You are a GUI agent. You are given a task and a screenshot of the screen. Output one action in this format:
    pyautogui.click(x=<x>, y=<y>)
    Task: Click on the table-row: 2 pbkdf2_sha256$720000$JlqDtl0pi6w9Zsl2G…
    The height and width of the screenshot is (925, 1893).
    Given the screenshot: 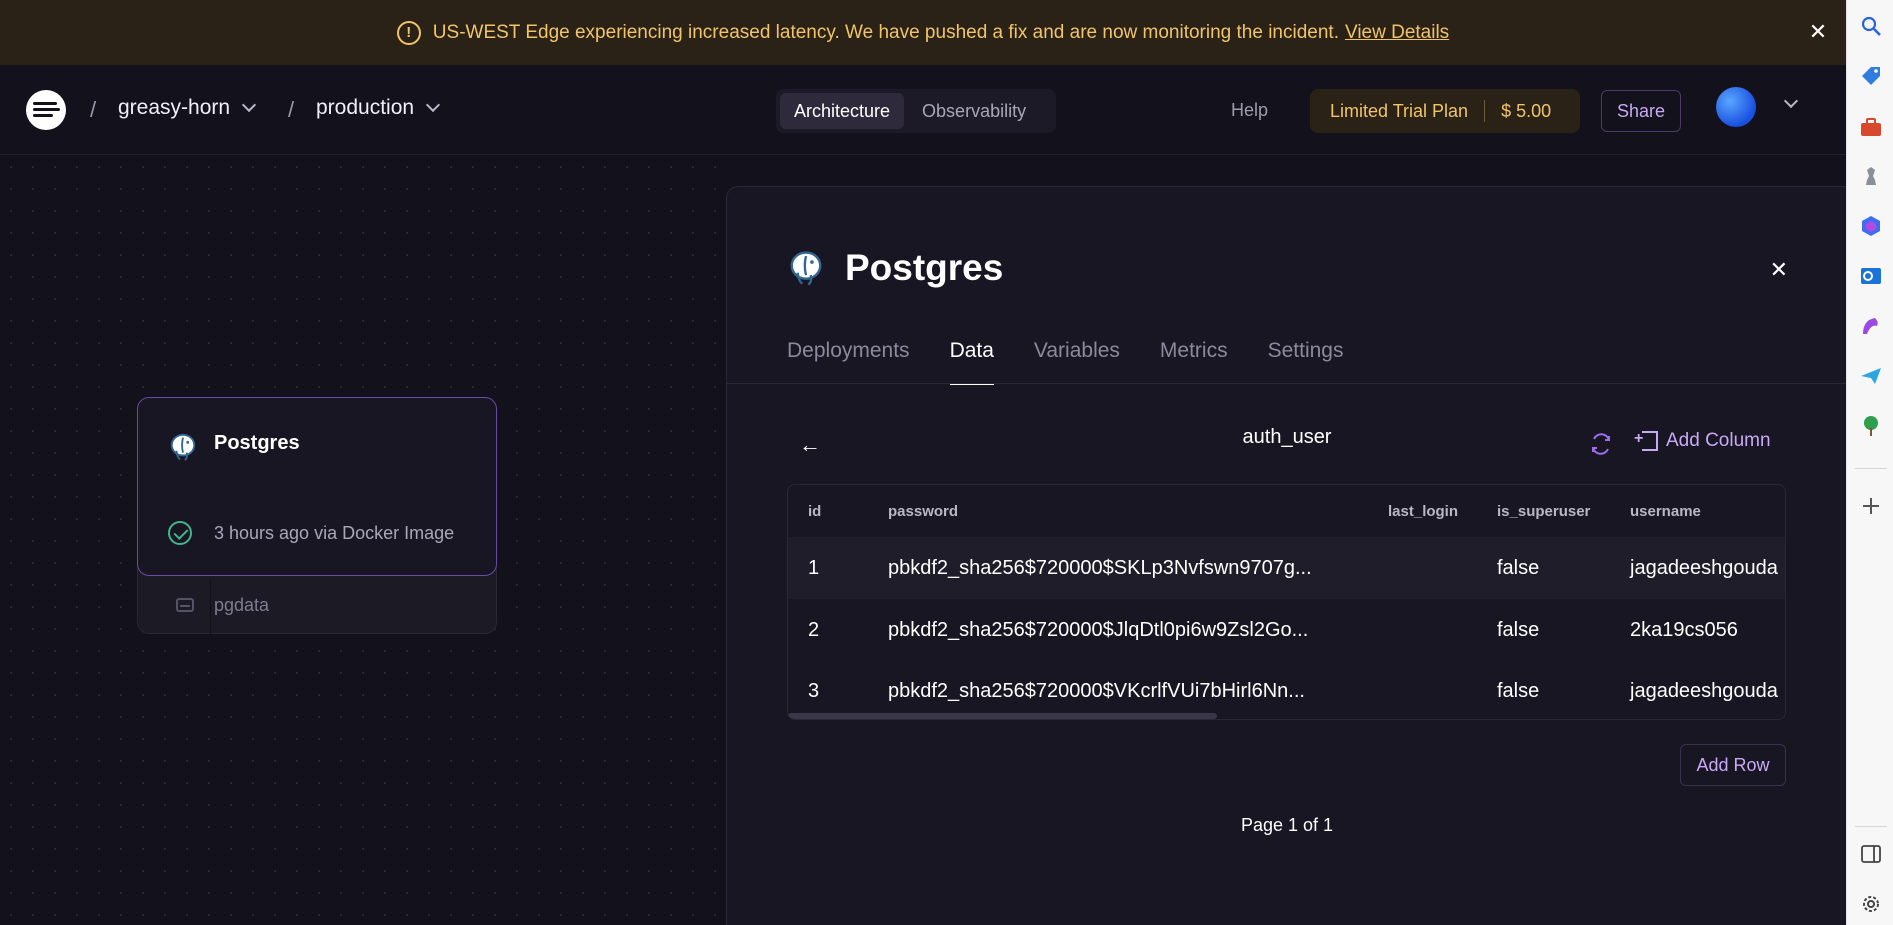 What is the action you would take?
    pyautogui.click(x=1286, y=630)
    